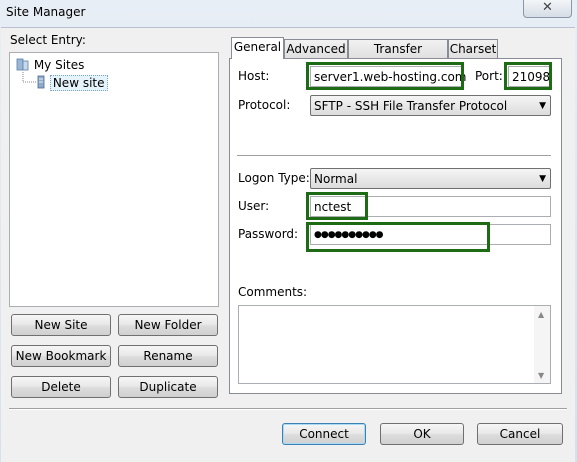 The width and height of the screenshot is (577, 462). What do you see at coordinates (257, 48) in the screenshot?
I see `tab-general: General` at bounding box center [257, 48].